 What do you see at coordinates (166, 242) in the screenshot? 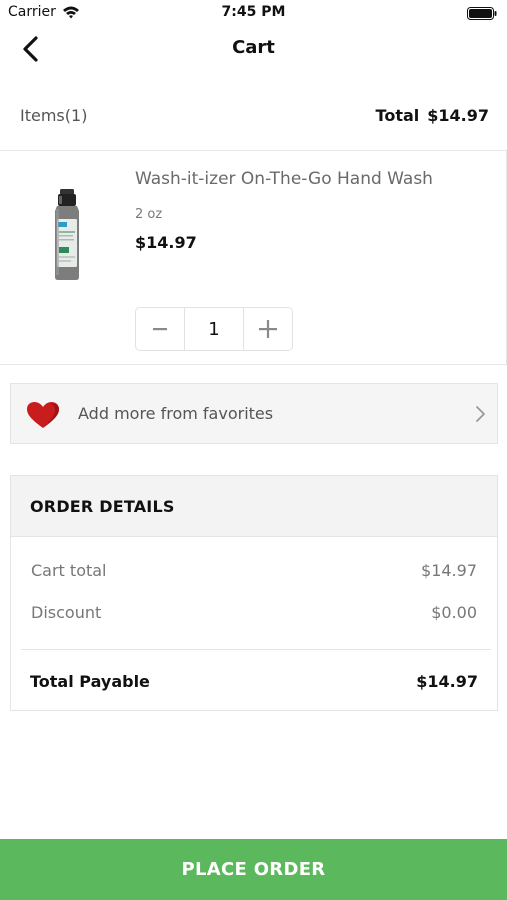
I see `product-price: $14.97` at bounding box center [166, 242].